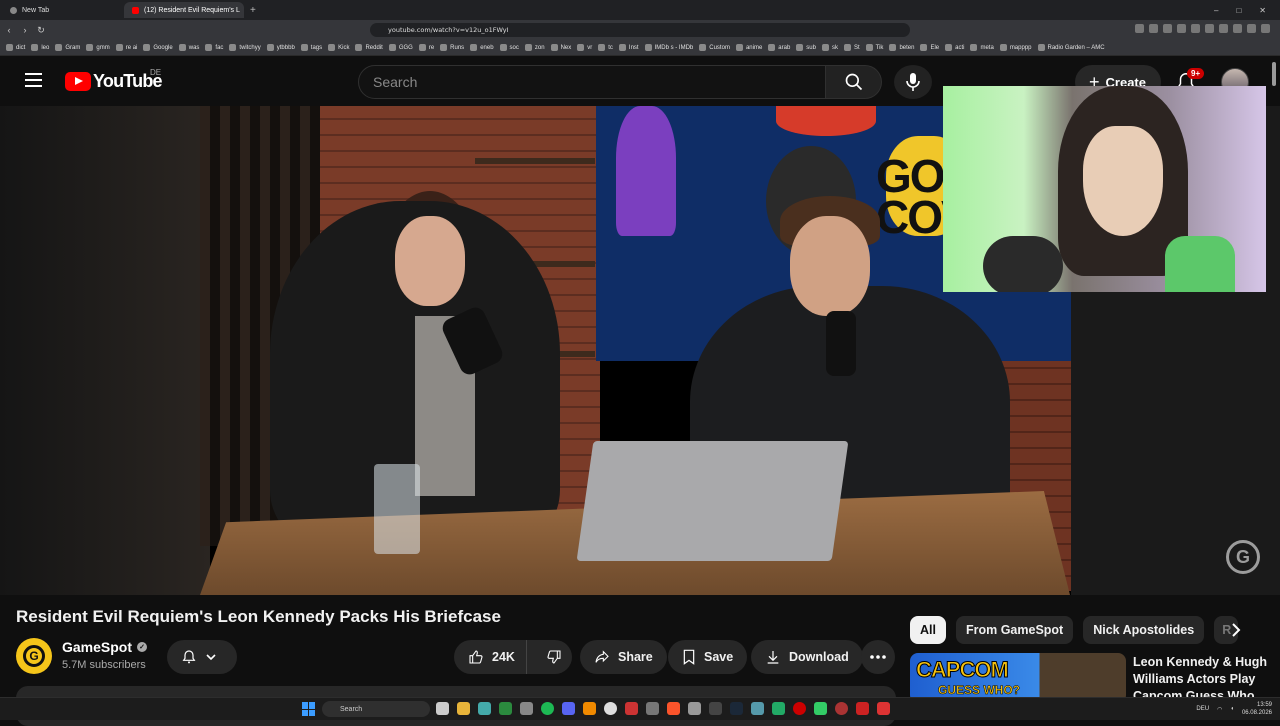  What do you see at coordinates (98, 47) in the screenshot?
I see `bookmark-item: gmm` at bounding box center [98, 47].